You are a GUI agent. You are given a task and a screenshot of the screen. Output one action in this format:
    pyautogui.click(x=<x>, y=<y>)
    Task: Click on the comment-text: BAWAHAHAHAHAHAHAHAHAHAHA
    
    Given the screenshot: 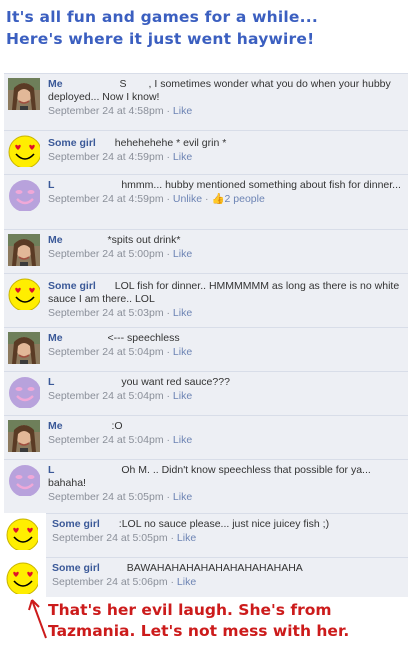 What is the action you would take?
    pyautogui.click(x=214, y=568)
    